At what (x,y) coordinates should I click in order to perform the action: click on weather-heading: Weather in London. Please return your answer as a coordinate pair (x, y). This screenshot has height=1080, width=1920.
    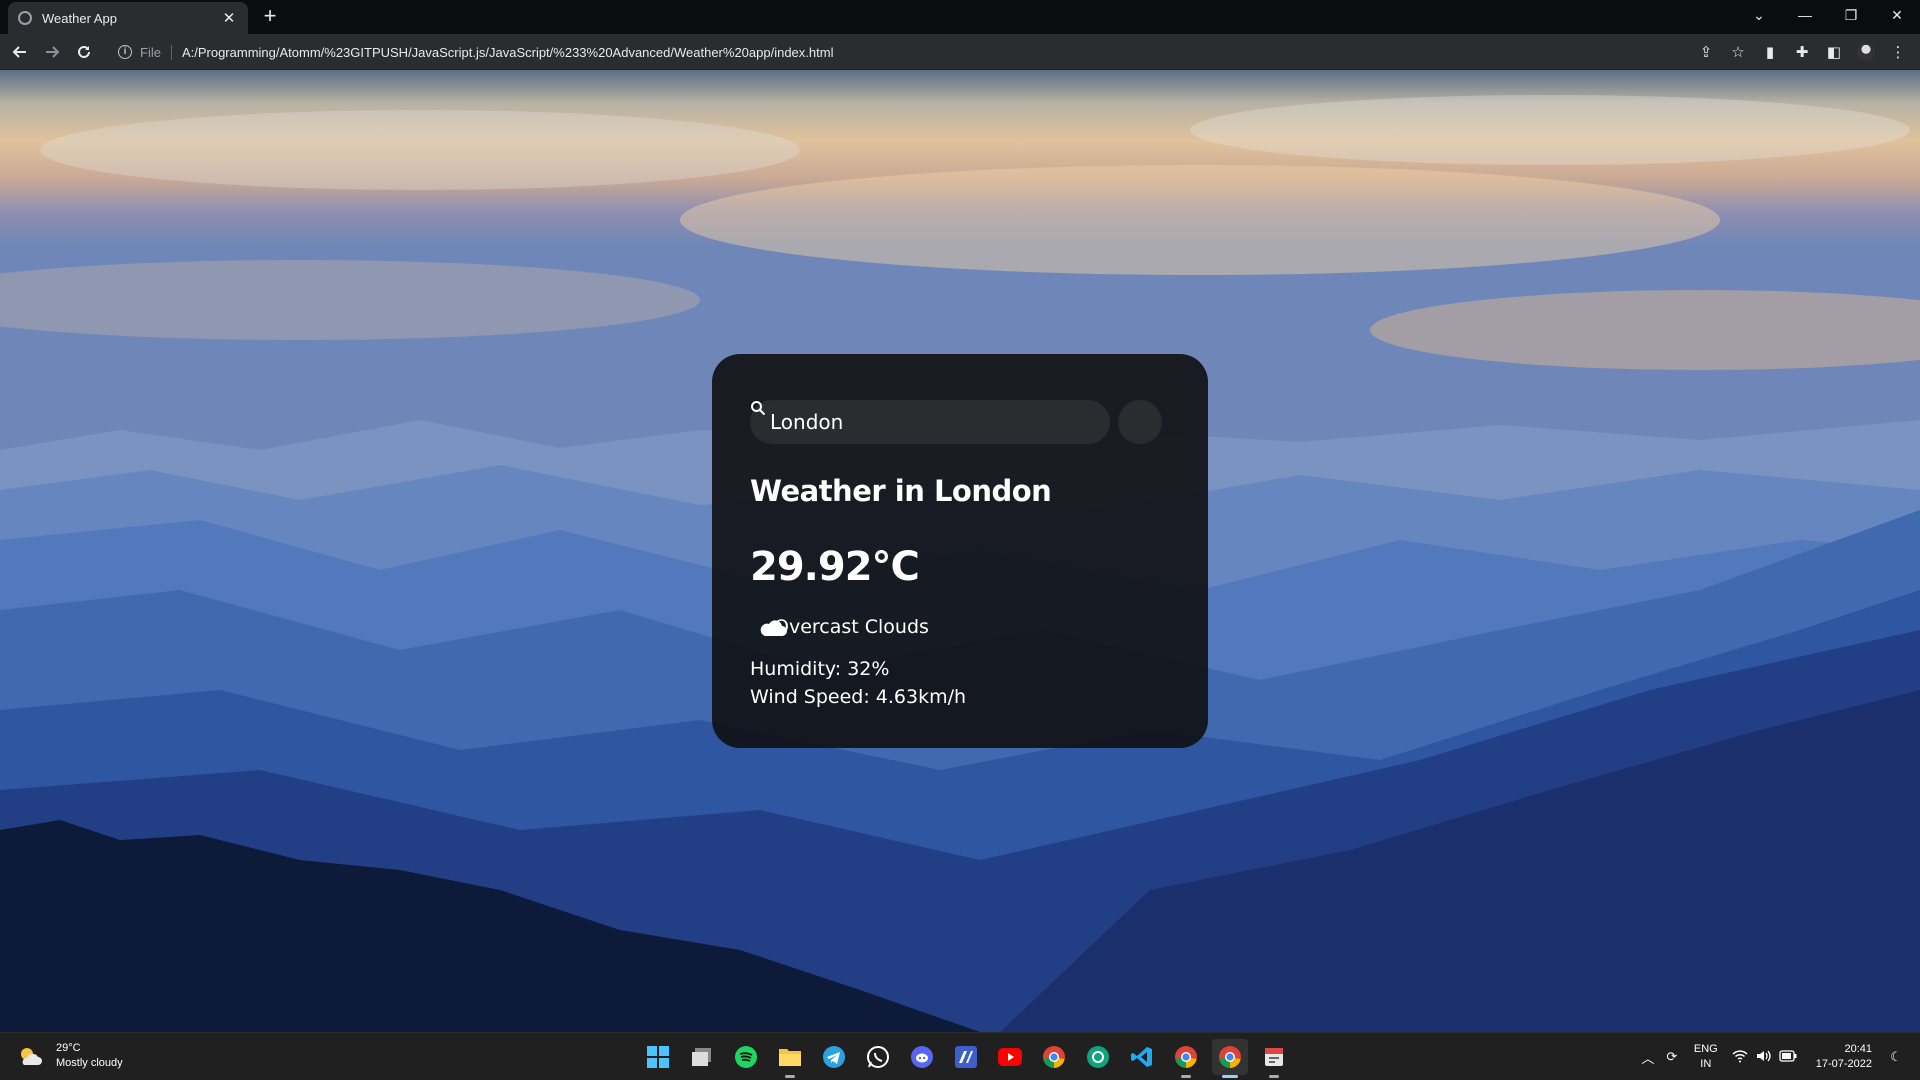
    Looking at the image, I should click on (901, 491).